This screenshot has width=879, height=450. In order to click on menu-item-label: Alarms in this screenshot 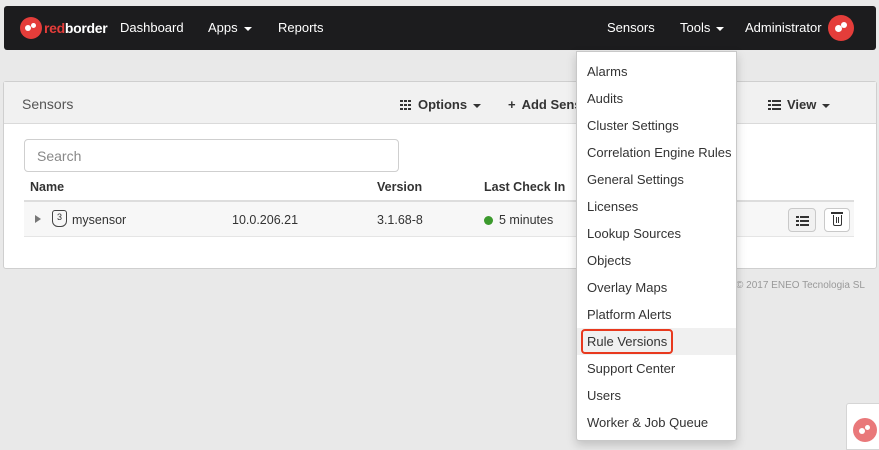, I will do `click(607, 71)`.